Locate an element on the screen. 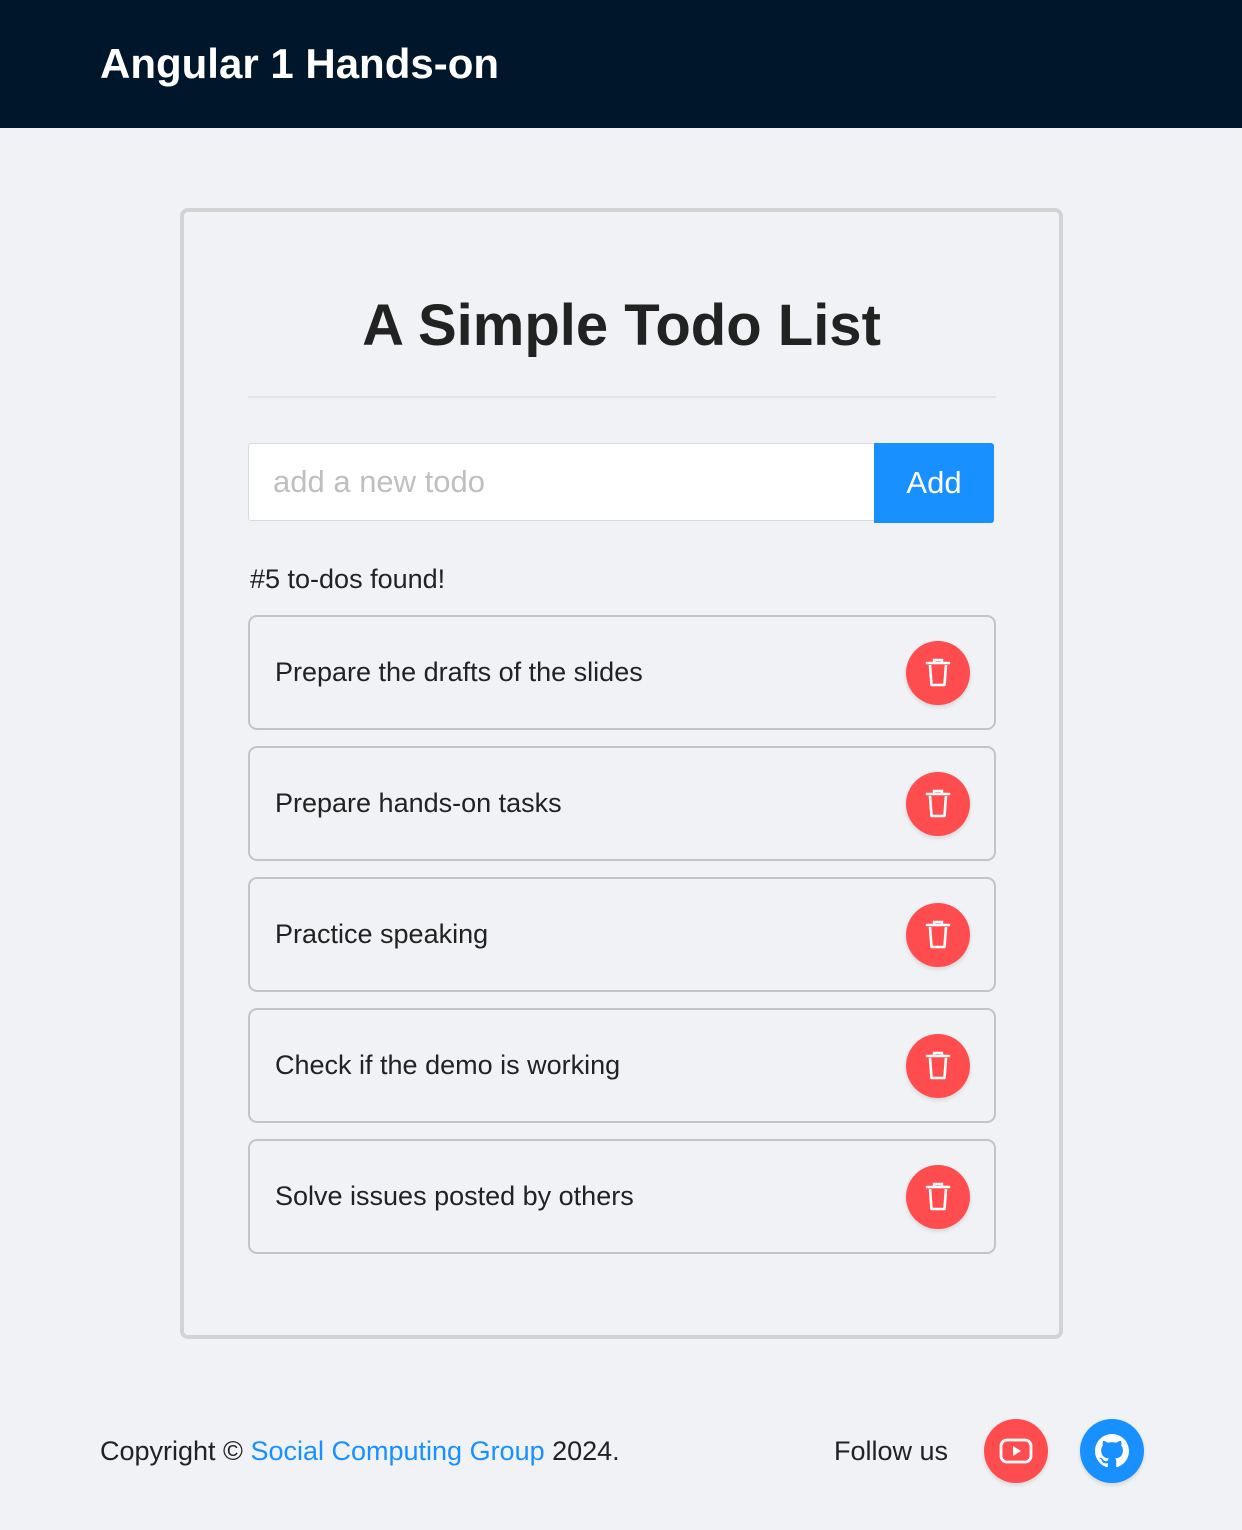 This screenshot has height=1530, width=1242. todo-item: Prepare the drafts of the slides is located at coordinates (622, 672).